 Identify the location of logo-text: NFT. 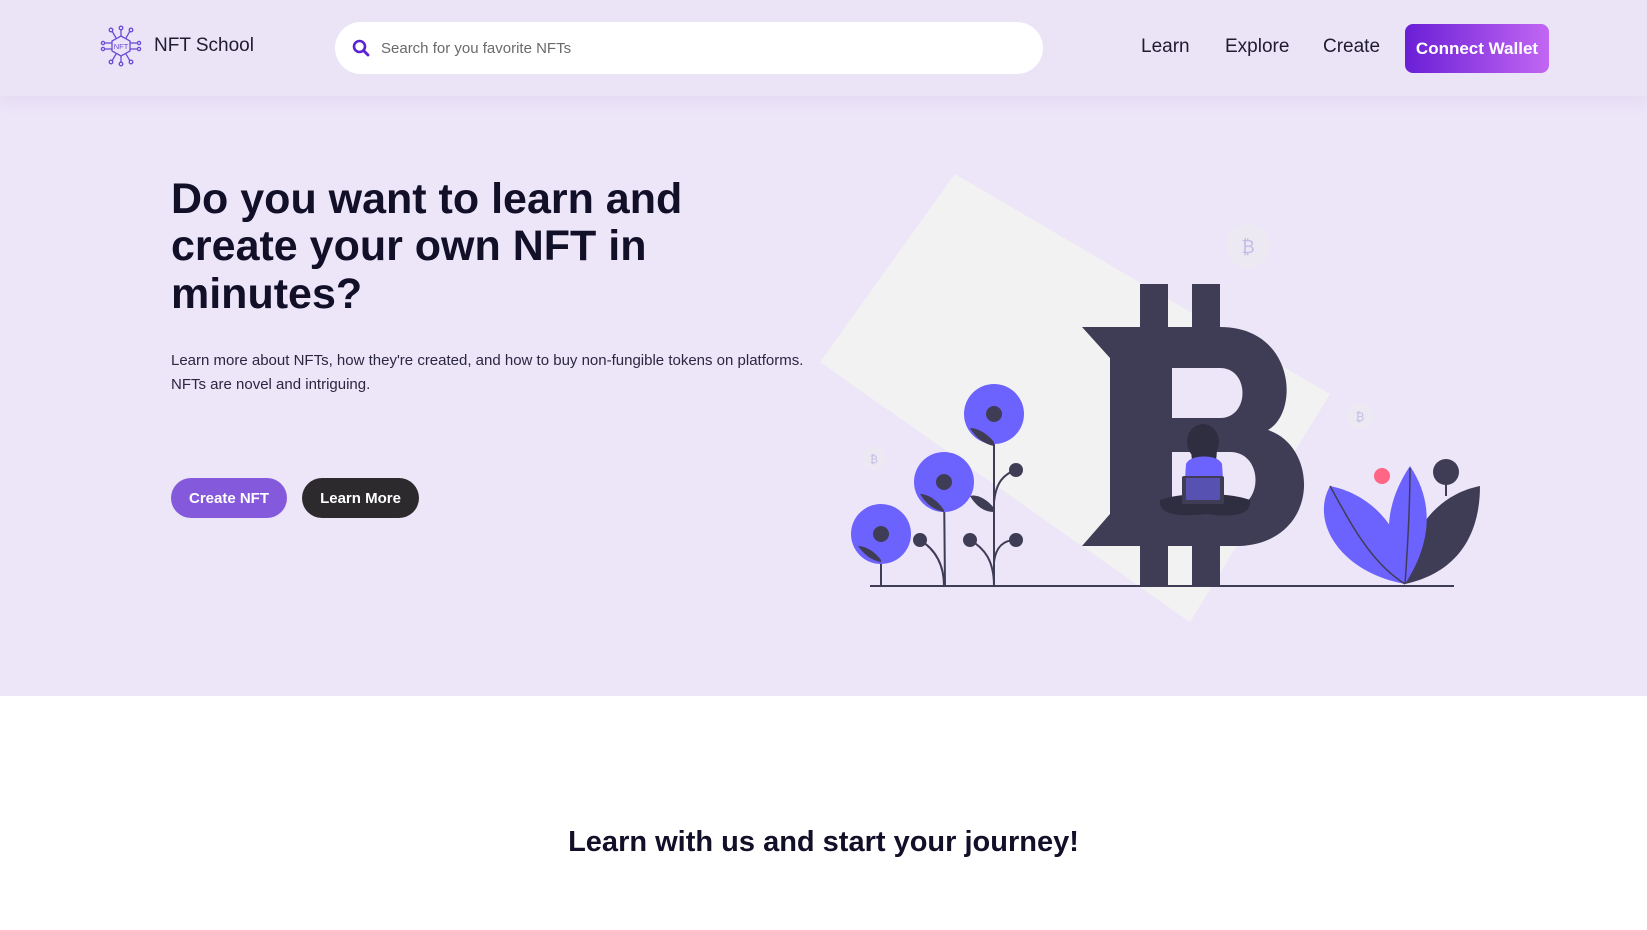
(121, 46).